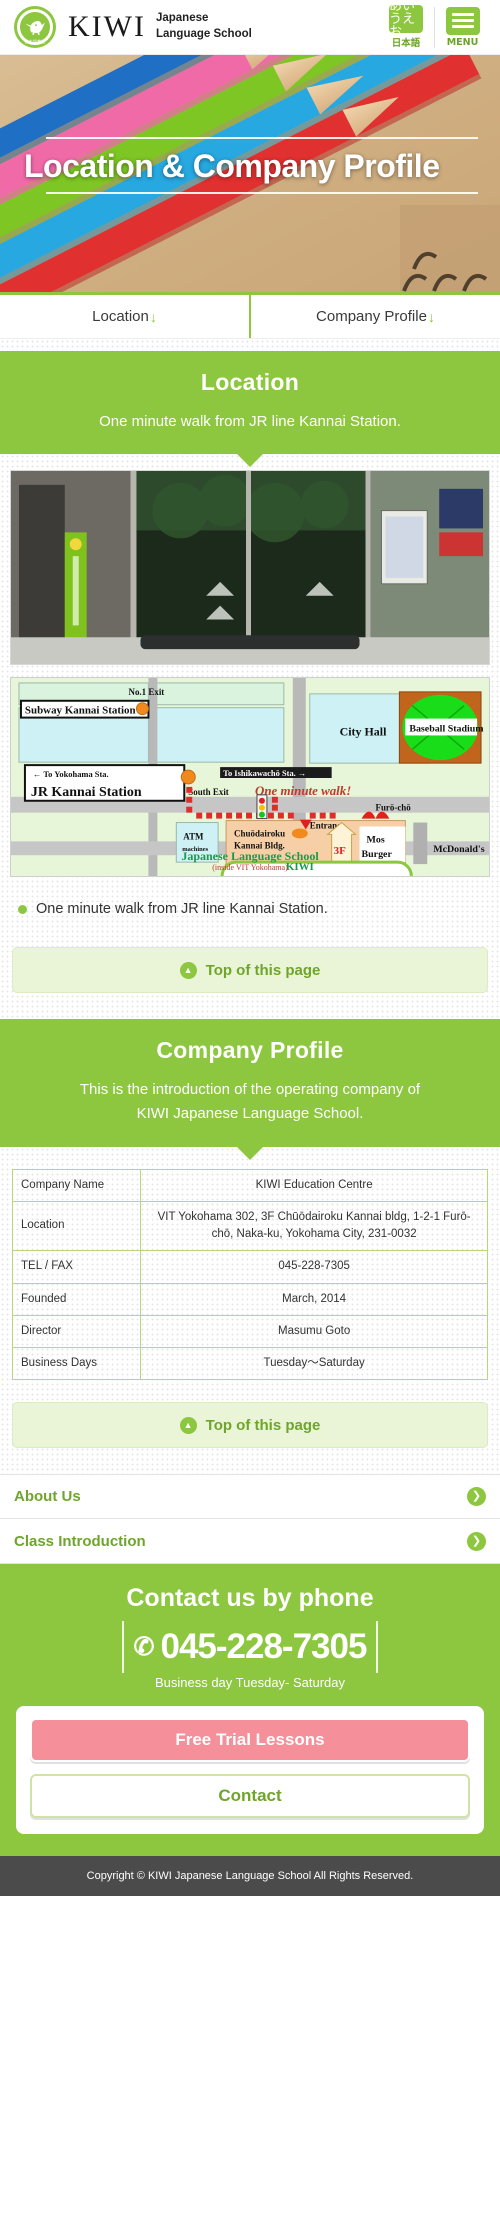 The height and width of the screenshot is (2224, 500). Describe the element at coordinates (193, 837) in the screenshot. I see `map-label-atm: ATM` at that location.